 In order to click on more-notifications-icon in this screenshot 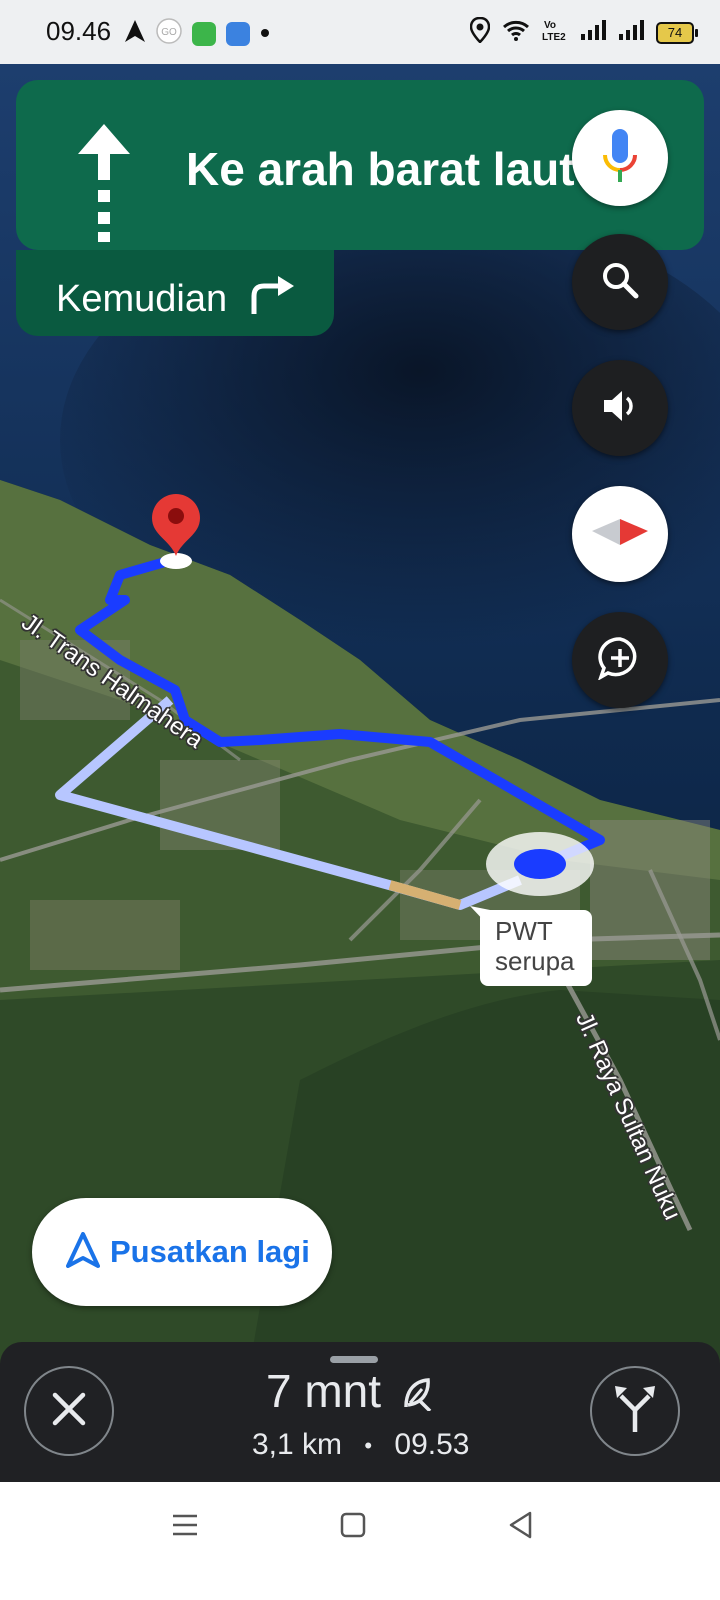, I will do `click(265, 34)`.